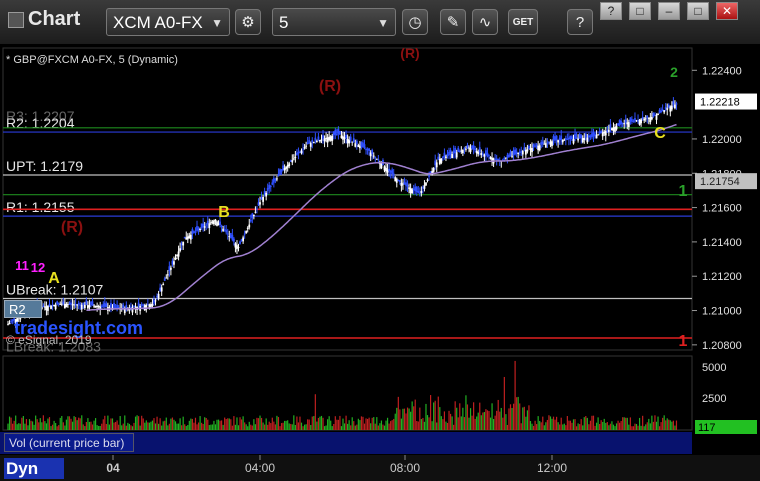 The image size is (760, 481). What do you see at coordinates (611, 11) in the screenshot?
I see `help-window-button: ?` at bounding box center [611, 11].